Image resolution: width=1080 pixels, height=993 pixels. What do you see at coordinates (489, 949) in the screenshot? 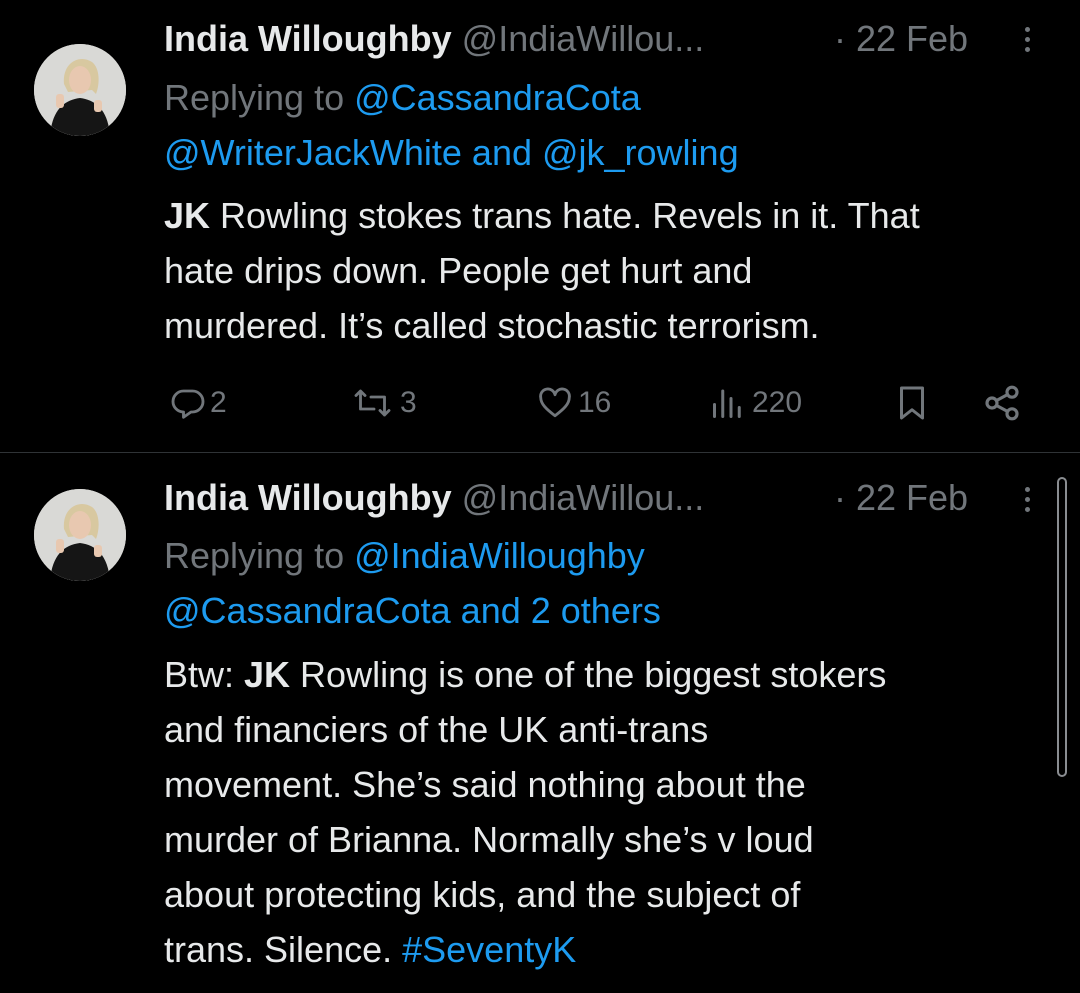
I see `hashtag-link: #SeventyK` at bounding box center [489, 949].